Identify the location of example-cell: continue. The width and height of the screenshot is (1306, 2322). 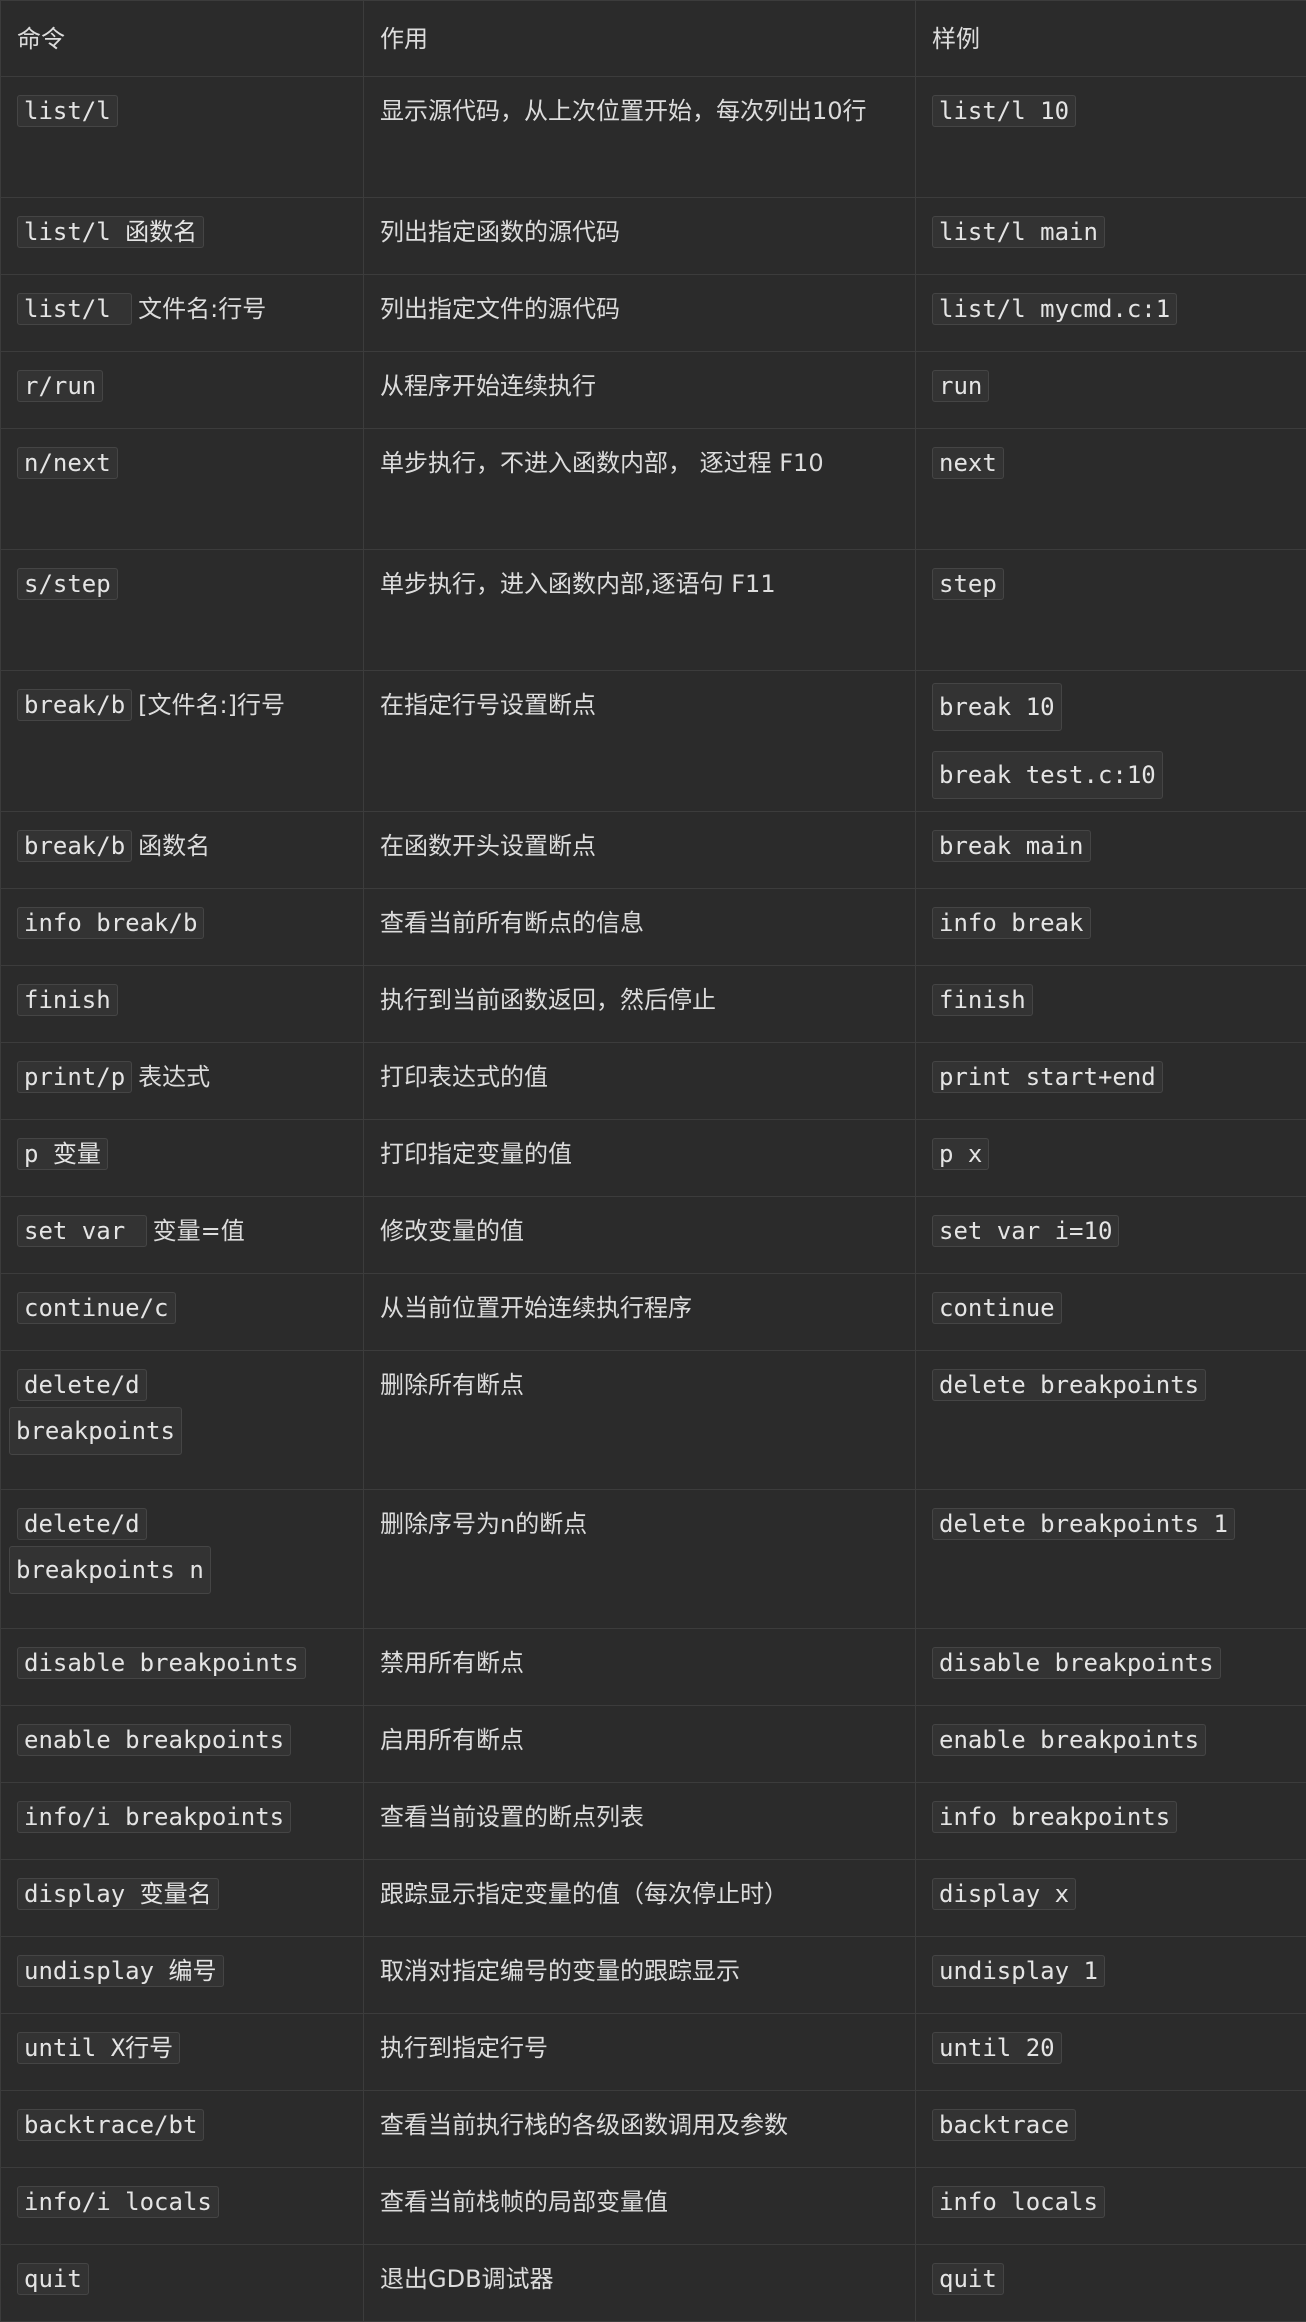
(1111, 1312).